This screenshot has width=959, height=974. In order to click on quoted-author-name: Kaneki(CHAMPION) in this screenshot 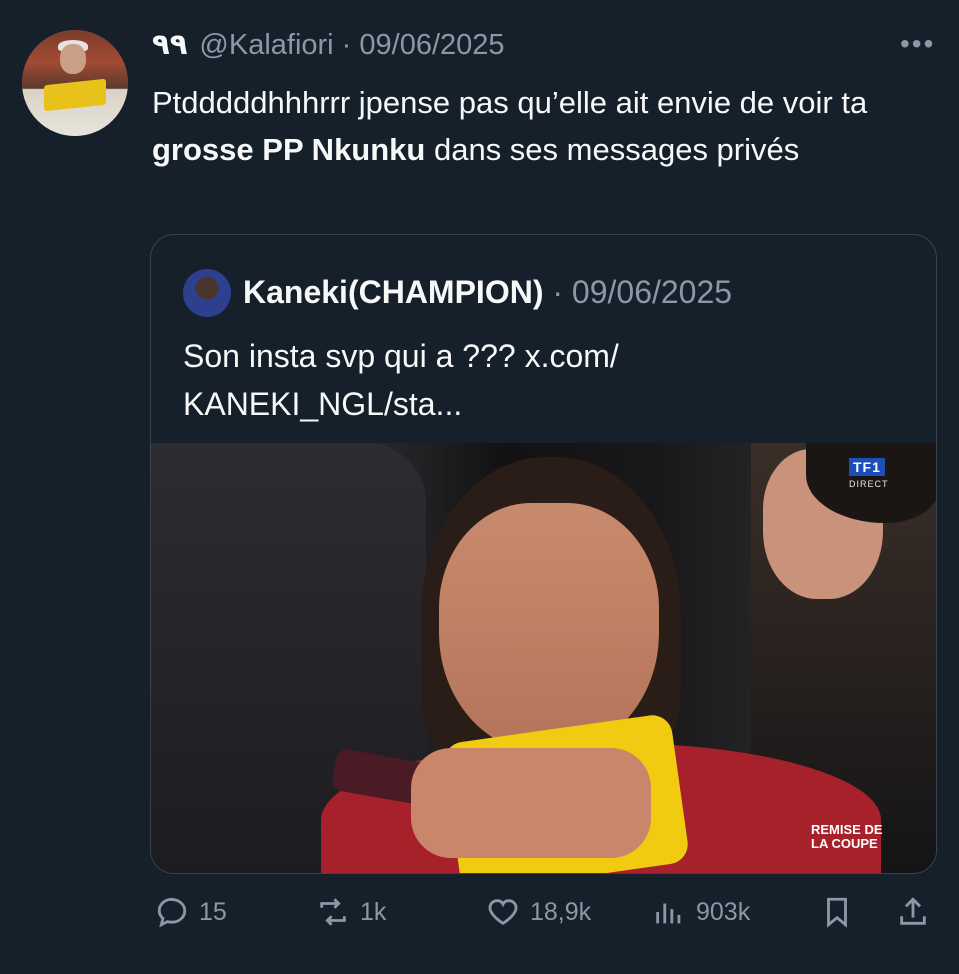, I will do `click(393, 292)`.